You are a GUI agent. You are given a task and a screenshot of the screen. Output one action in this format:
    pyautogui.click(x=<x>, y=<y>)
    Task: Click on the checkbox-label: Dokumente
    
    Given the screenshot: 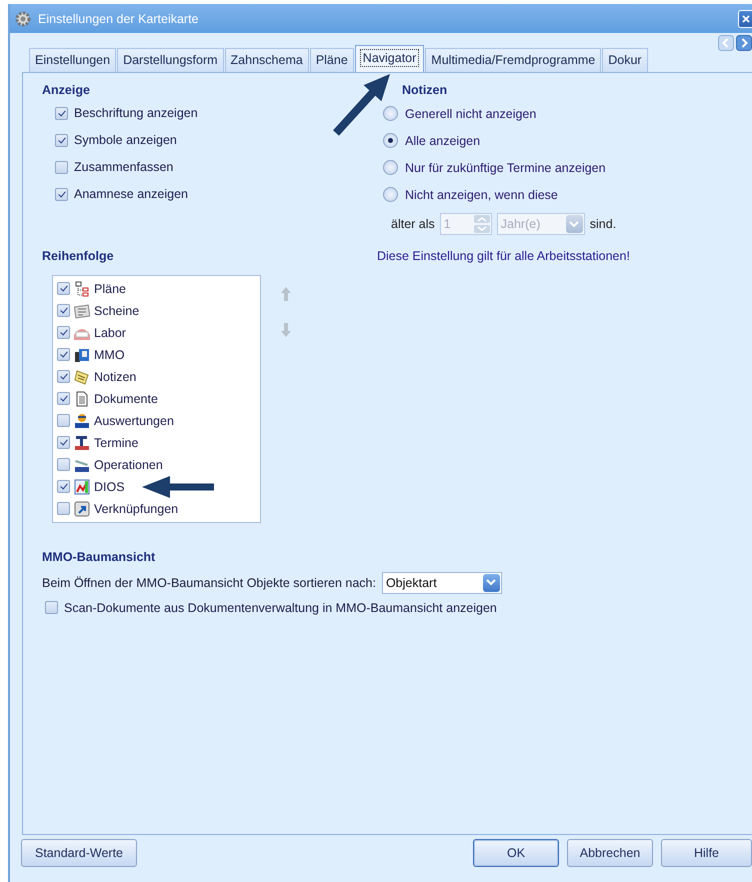 What is the action you would take?
    pyautogui.click(x=126, y=399)
    